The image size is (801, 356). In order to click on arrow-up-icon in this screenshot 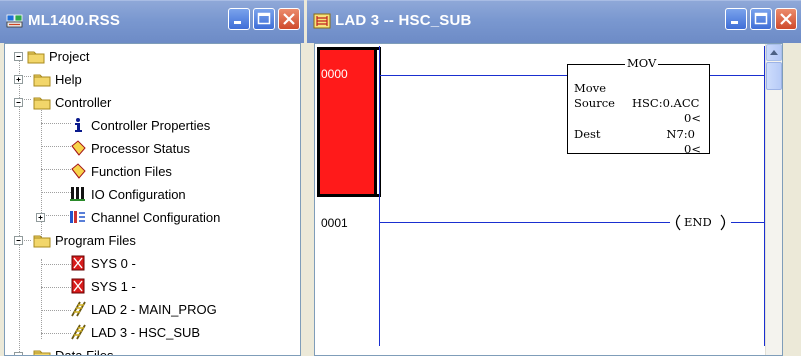, I will do `click(774, 52)`.